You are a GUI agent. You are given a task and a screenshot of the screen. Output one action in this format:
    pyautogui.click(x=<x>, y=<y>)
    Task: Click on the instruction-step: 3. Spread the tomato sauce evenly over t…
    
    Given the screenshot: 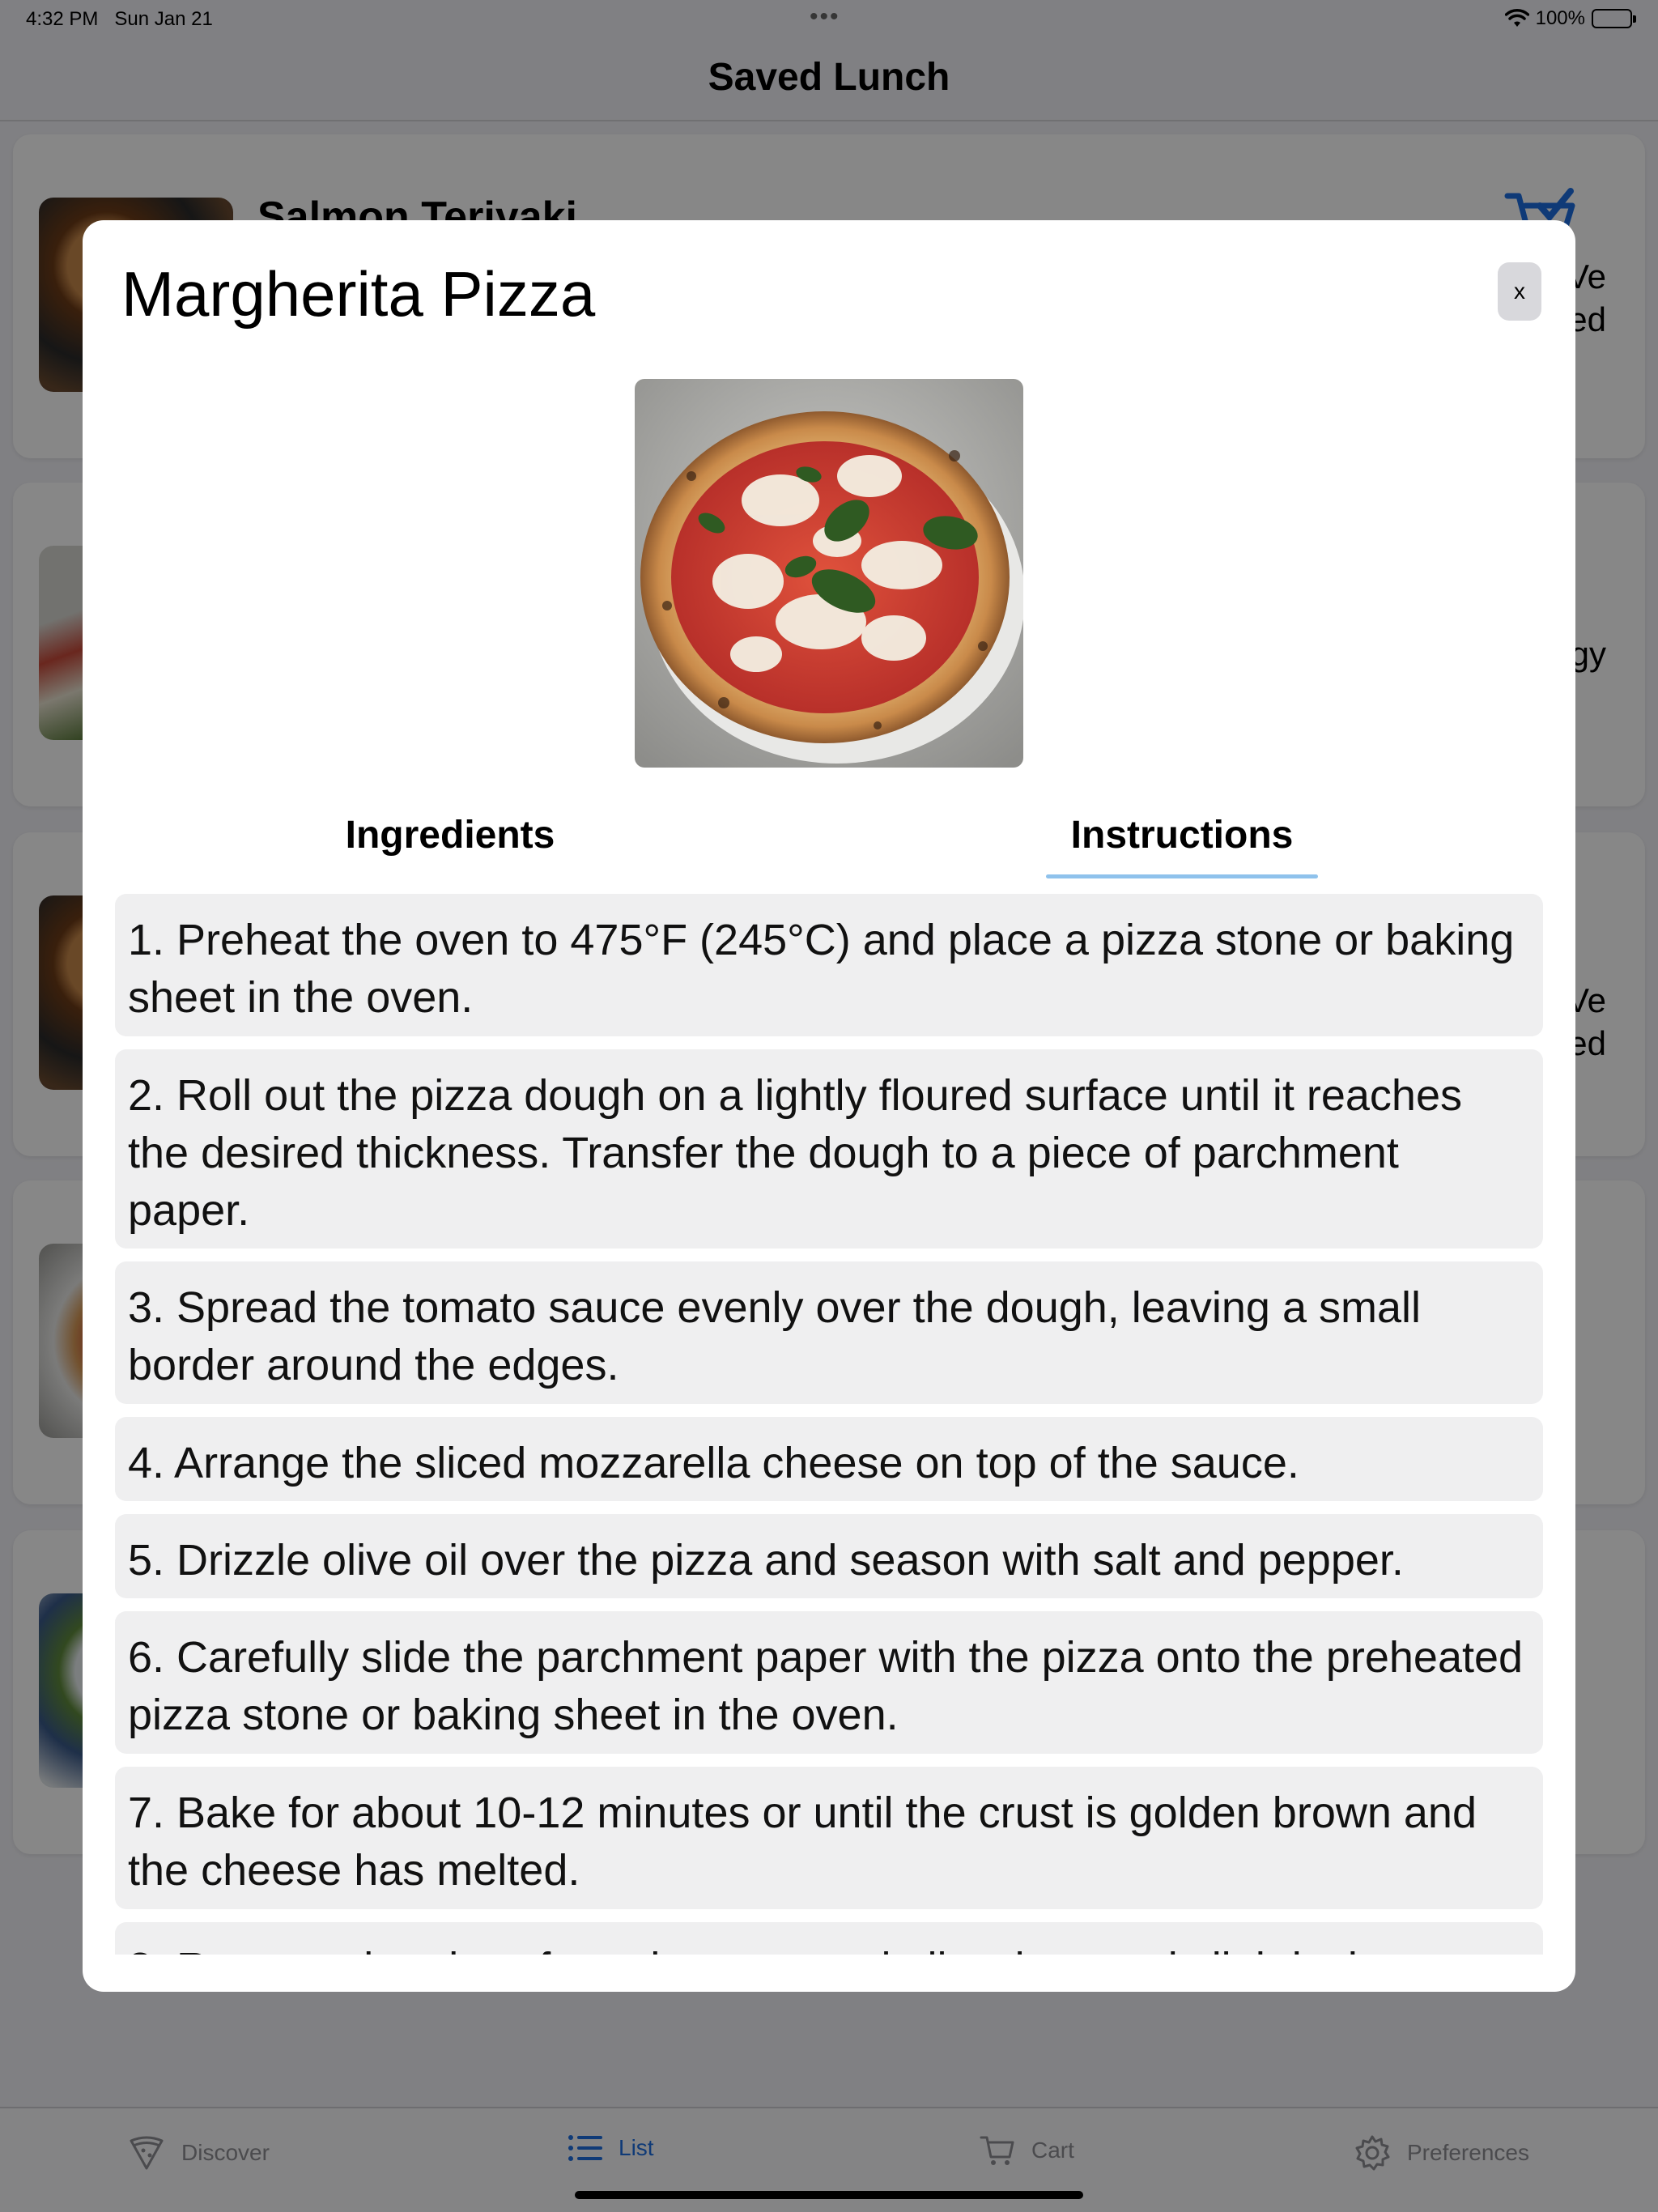 What is the action you would take?
    pyautogui.click(x=829, y=1332)
    